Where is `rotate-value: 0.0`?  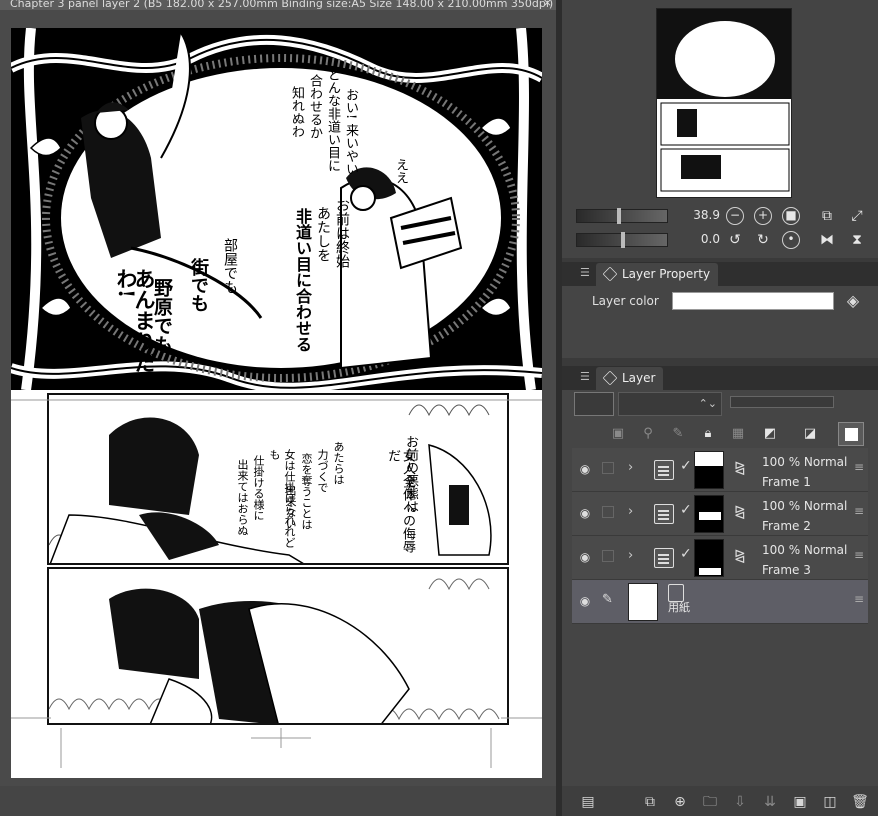 rotate-value: 0.0 is located at coordinates (698, 239).